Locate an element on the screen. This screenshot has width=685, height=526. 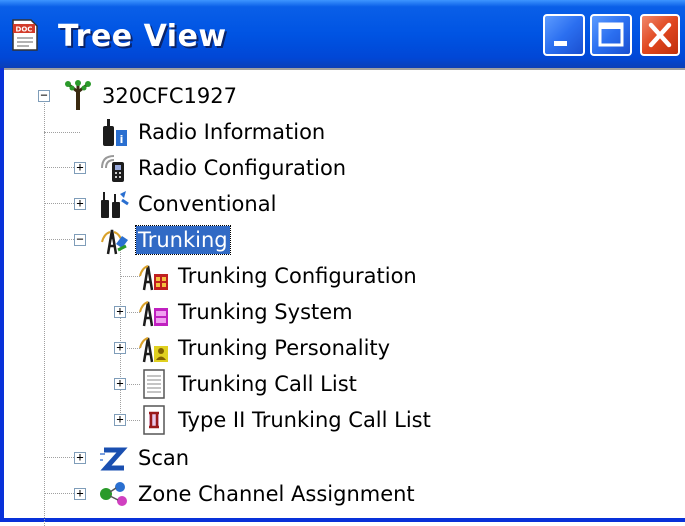
type2-call-list-icon is located at coordinates (154, 420).